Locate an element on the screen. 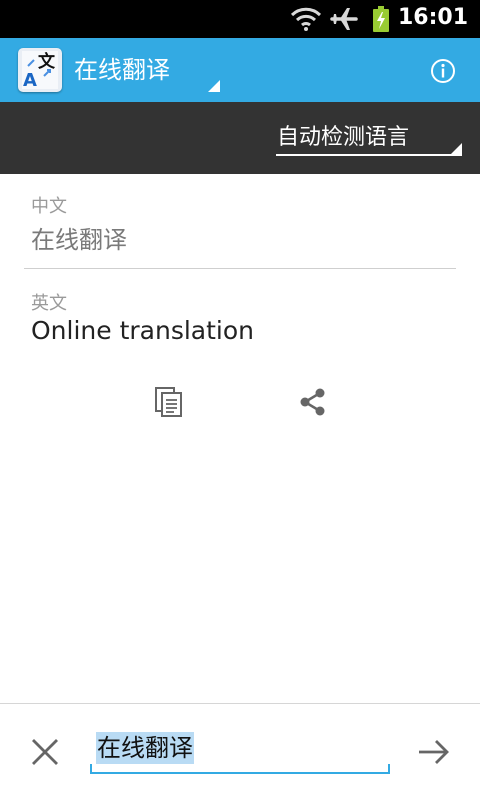 This screenshot has width=480, height=800. share-icon is located at coordinates (313, 402).